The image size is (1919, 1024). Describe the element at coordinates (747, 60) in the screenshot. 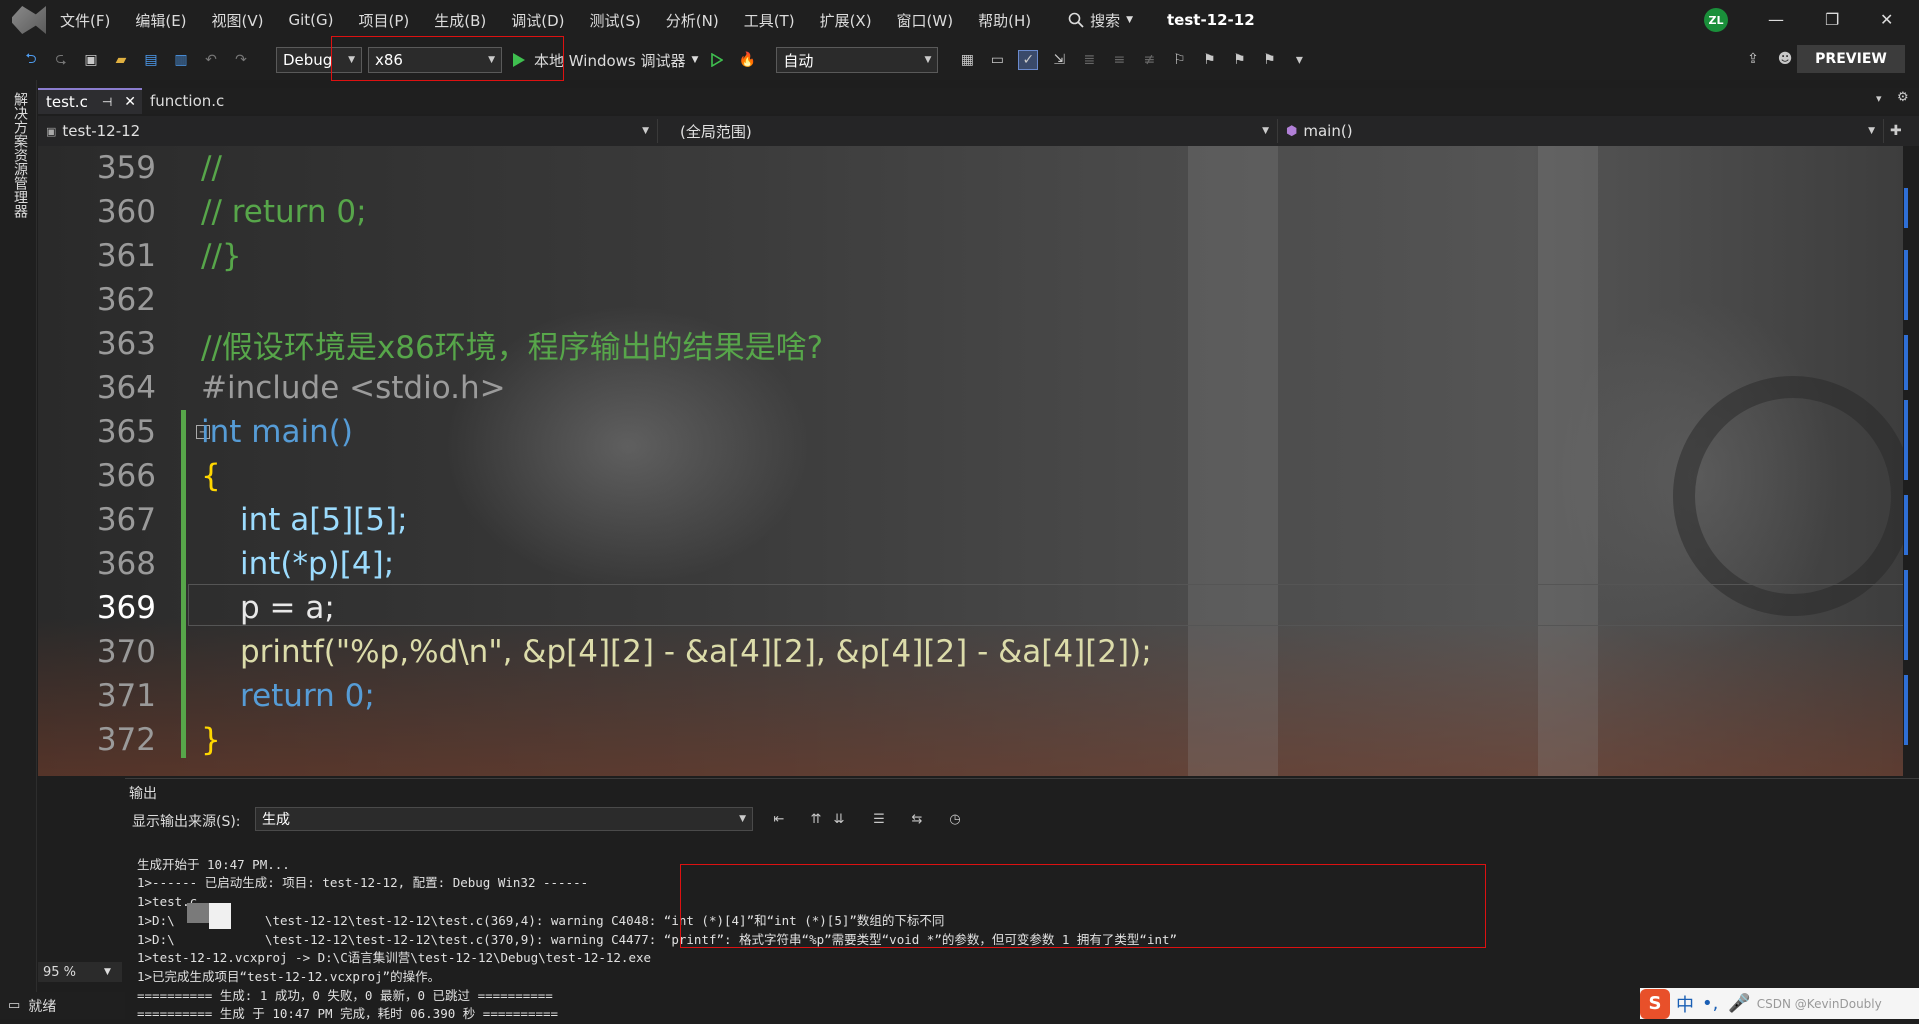

I see `hot-reload-icon: 🔥` at that location.